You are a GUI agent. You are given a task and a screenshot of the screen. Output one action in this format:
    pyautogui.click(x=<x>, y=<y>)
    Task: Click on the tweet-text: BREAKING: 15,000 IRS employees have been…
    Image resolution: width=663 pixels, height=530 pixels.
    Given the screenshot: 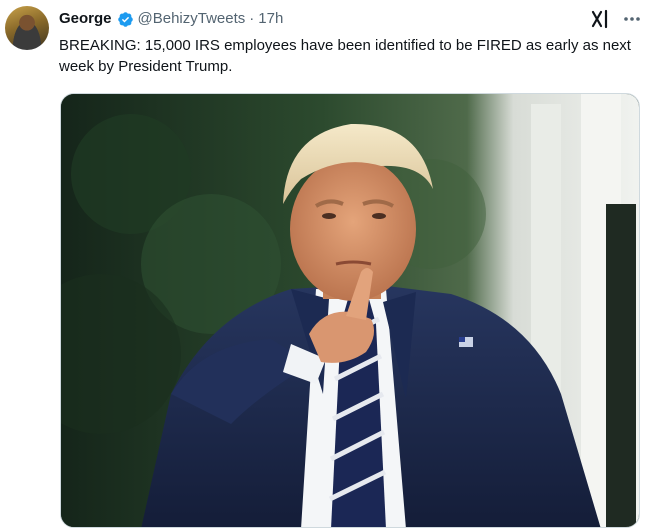 What is the action you would take?
    pyautogui.click(x=345, y=56)
    